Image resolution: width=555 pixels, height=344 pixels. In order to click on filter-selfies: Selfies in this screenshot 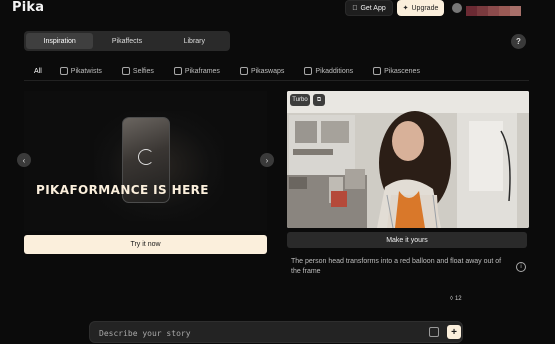, I will do `click(137, 71)`.